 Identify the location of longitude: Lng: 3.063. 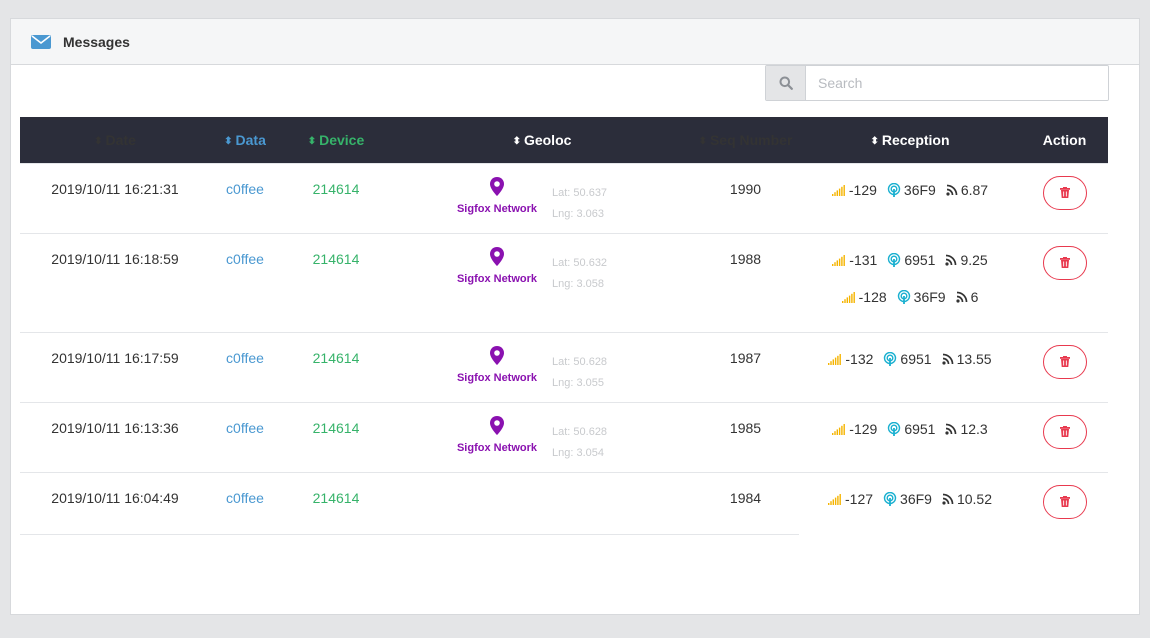
(578, 213).